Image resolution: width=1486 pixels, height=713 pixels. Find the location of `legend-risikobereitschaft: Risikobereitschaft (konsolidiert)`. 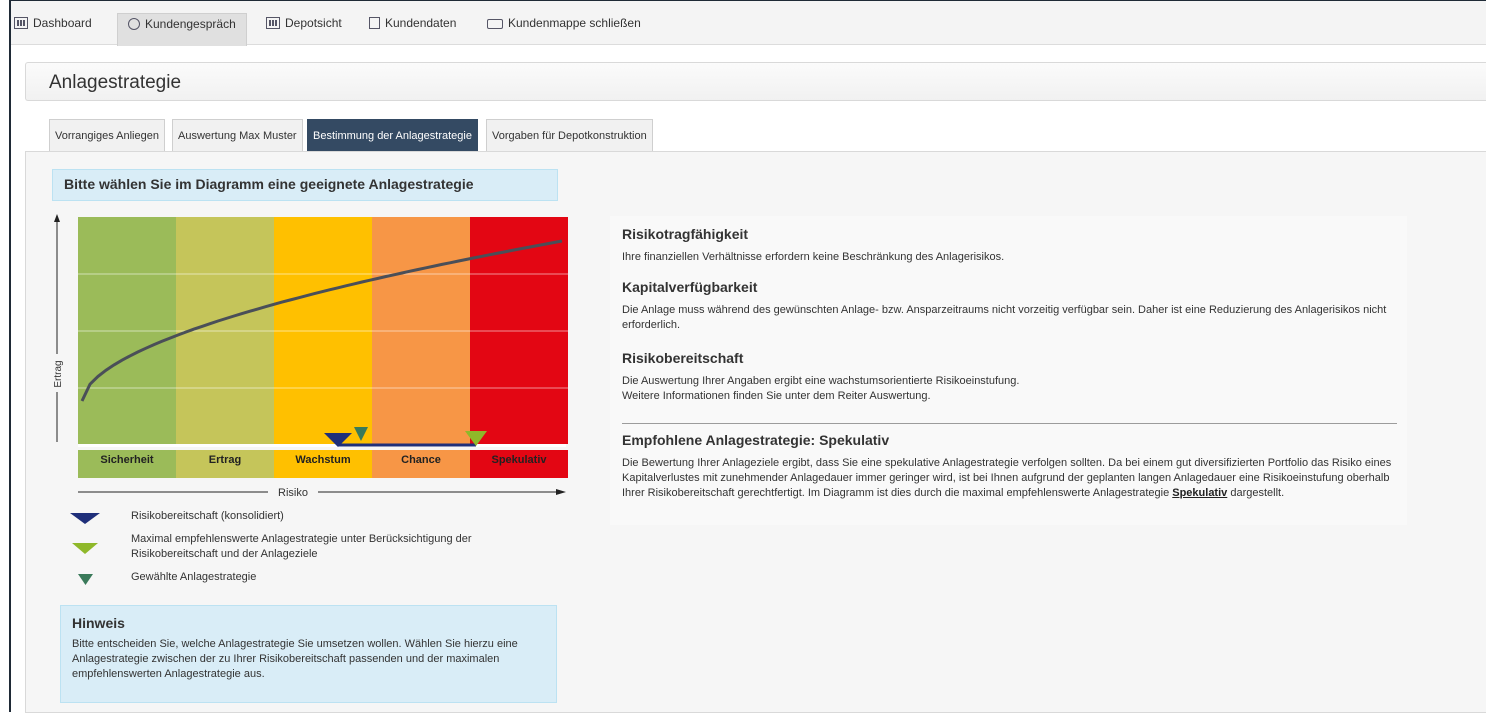

legend-risikobereitschaft: Risikobereitschaft (konsolidiert) is located at coordinates (207, 516).